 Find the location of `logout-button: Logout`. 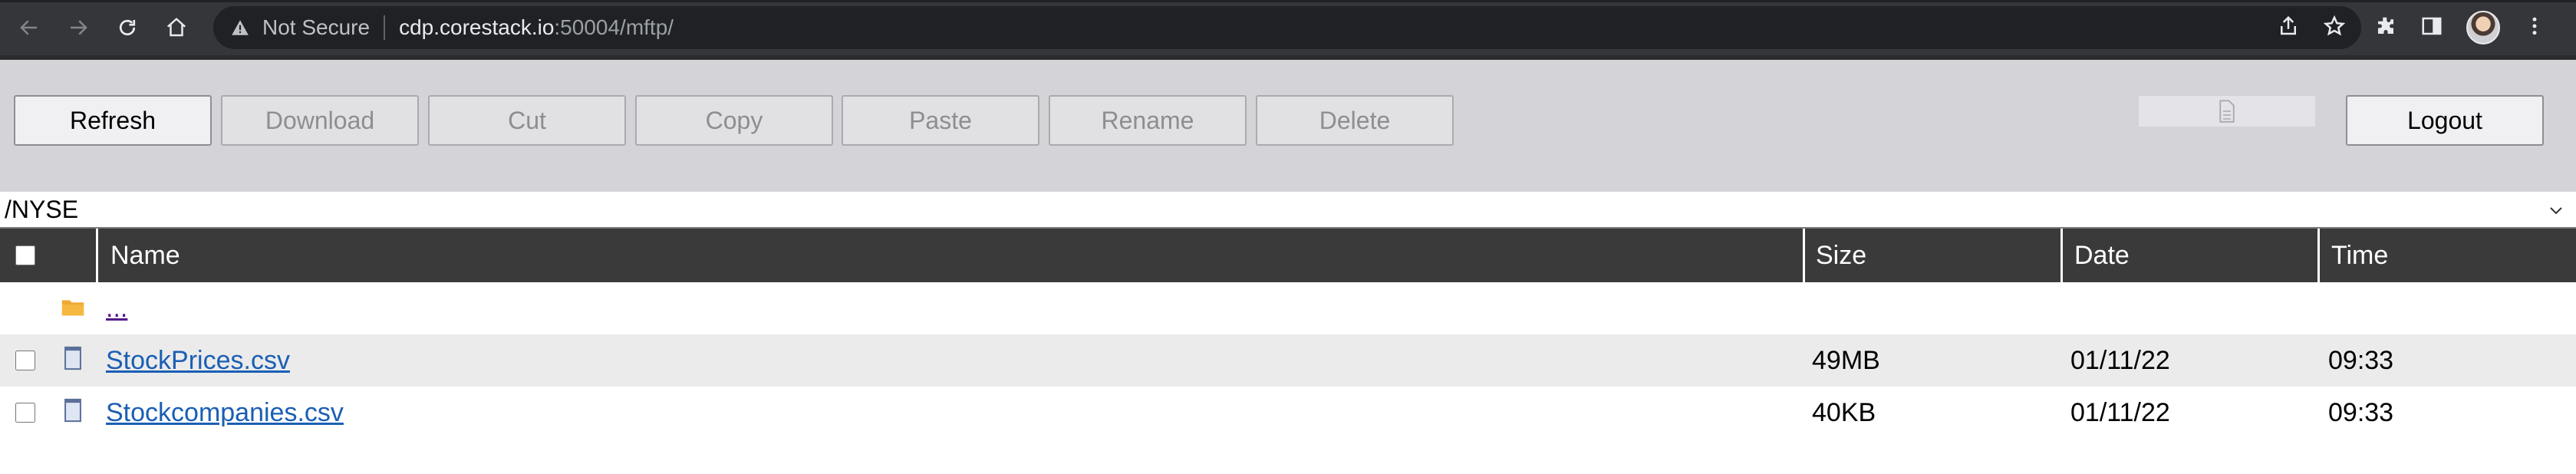

logout-button: Logout is located at coordinates (2445, 120).